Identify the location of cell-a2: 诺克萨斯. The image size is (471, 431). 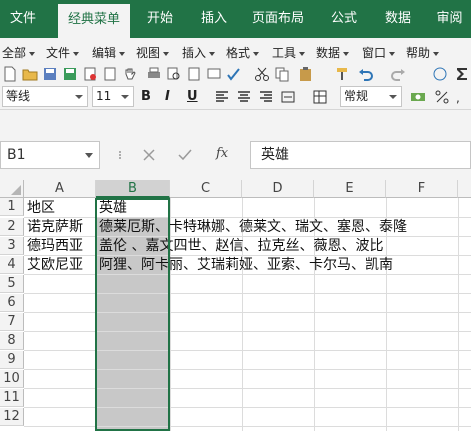
(53, 227).